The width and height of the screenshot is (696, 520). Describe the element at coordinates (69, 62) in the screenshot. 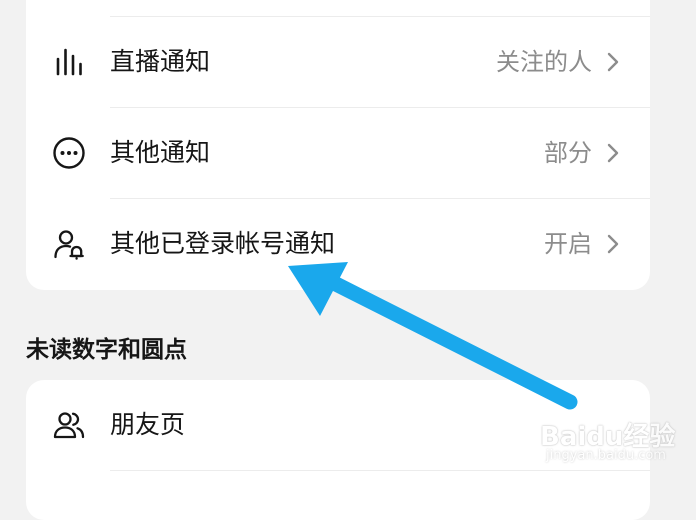

I see `bar-chart-icon` at that location.